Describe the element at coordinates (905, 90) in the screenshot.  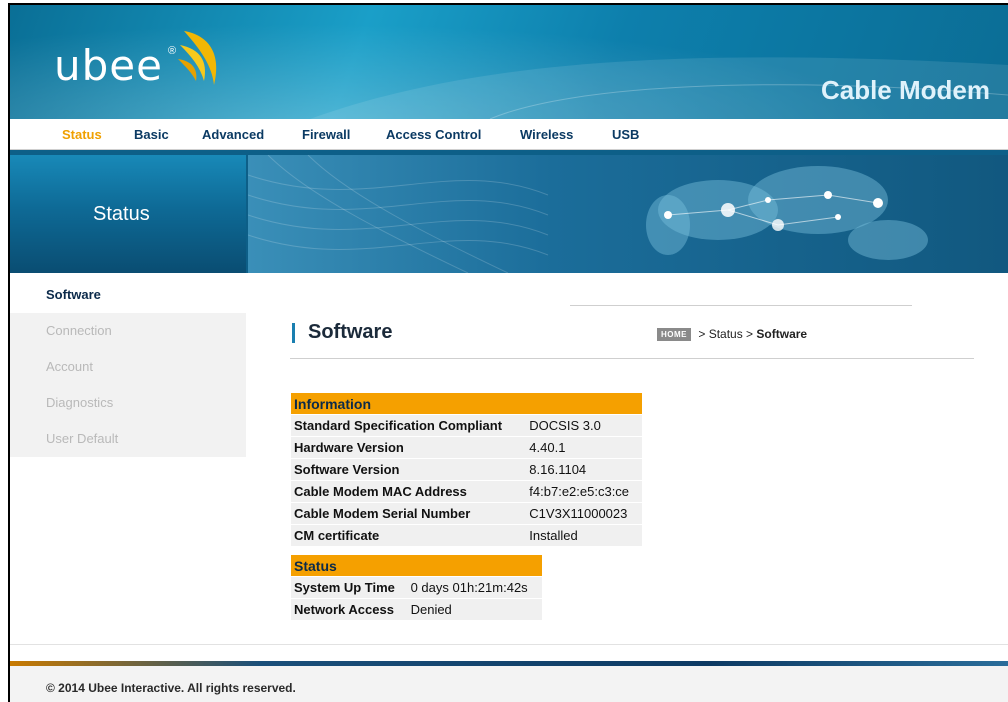
I see `product-title: Cable Modem` at that location.